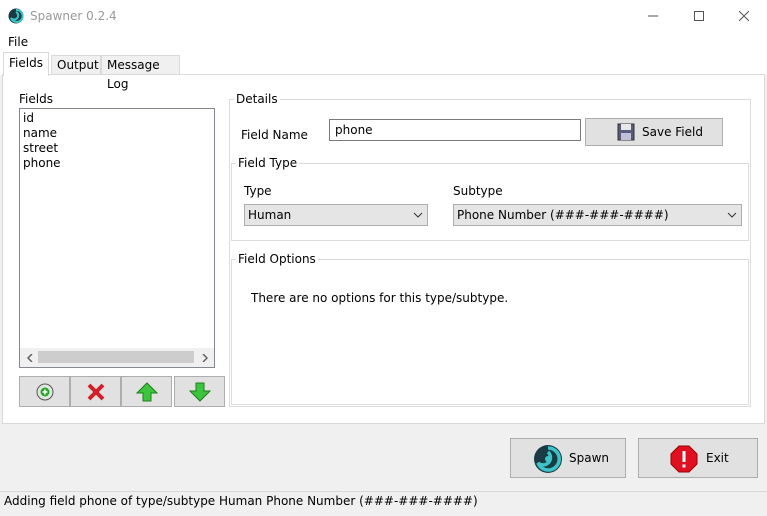 The width and height of the screenshot is (767, 516). Describe the element at coordinates (563, 215) in the screenshot. I see `subtype-select-value: Phone Number (###-###-####)` at that location.